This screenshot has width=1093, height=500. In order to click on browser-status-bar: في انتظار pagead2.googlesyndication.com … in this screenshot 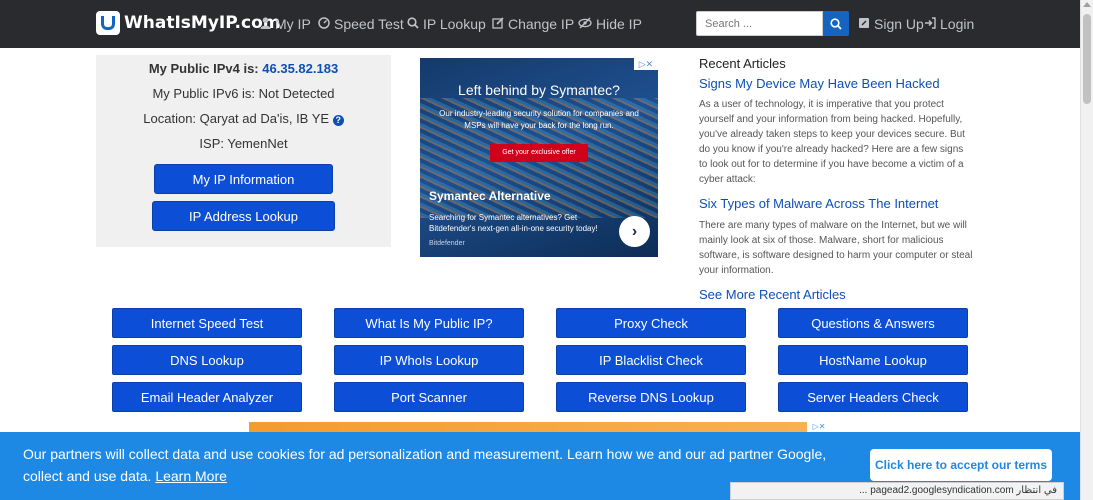, I will do `click(897, 491)`.